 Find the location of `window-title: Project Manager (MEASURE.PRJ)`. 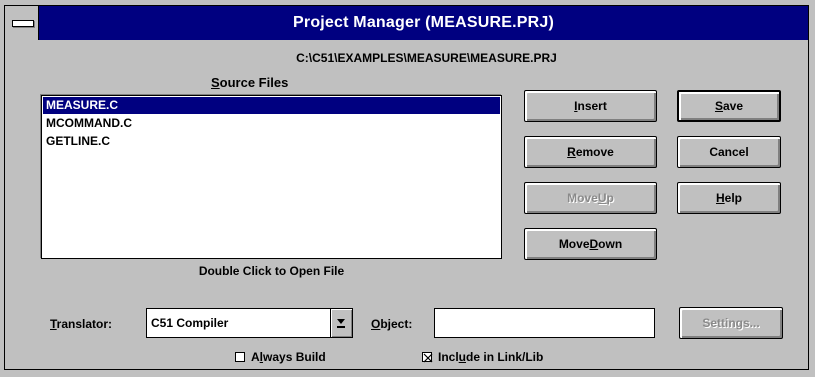

window-title: Project Manager (MEASURE.PRJ) is located at coordinates (423, 22).